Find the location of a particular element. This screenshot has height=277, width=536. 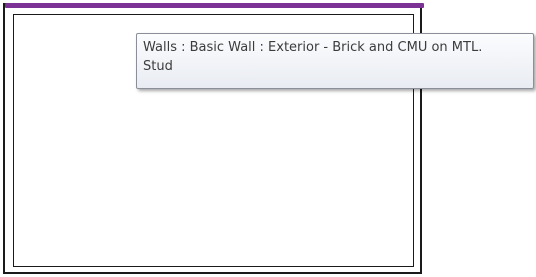

wall-selection-highlight is located at coordinates (214, 5).